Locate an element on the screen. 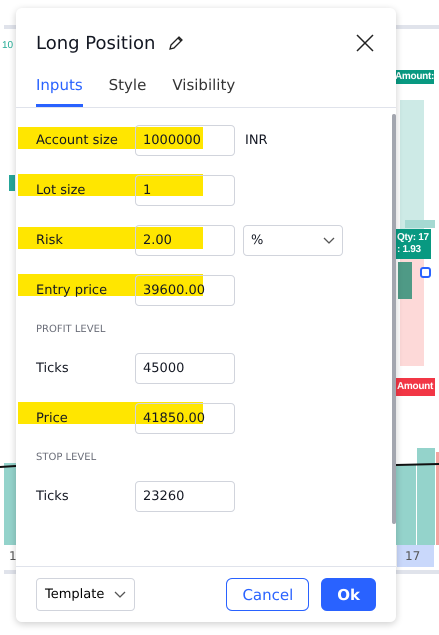 This screenshot has width=439, height=635. chart-badge: Qty: 17 : 1.93 is located at coordinates (413, 244).